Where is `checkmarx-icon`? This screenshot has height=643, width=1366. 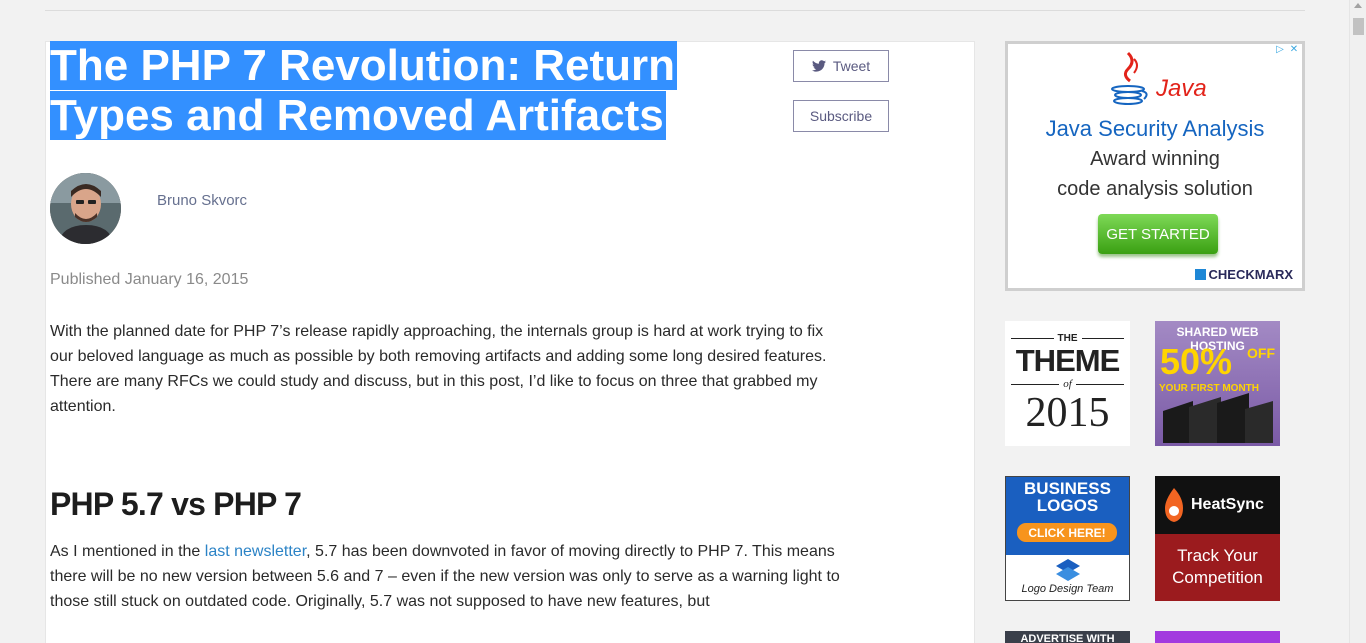 checkmarx-icon is located at coordinates (1200, 274).